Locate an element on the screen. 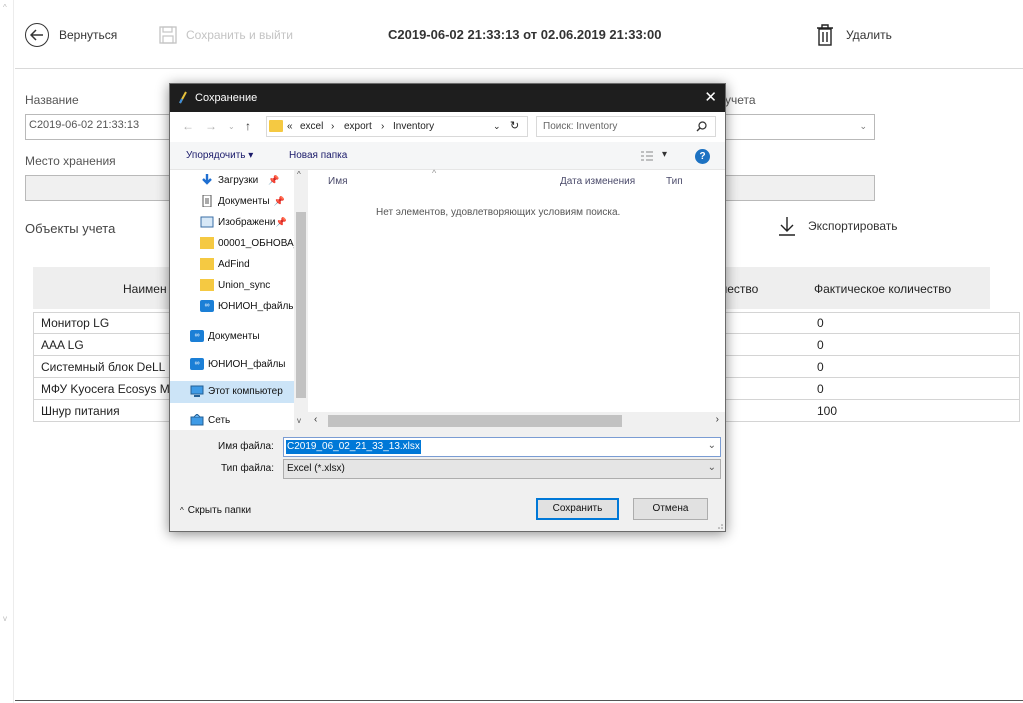 This screenshot has width=1023, height=703. column-header-name: Имя is located at coordinates (337, 181).